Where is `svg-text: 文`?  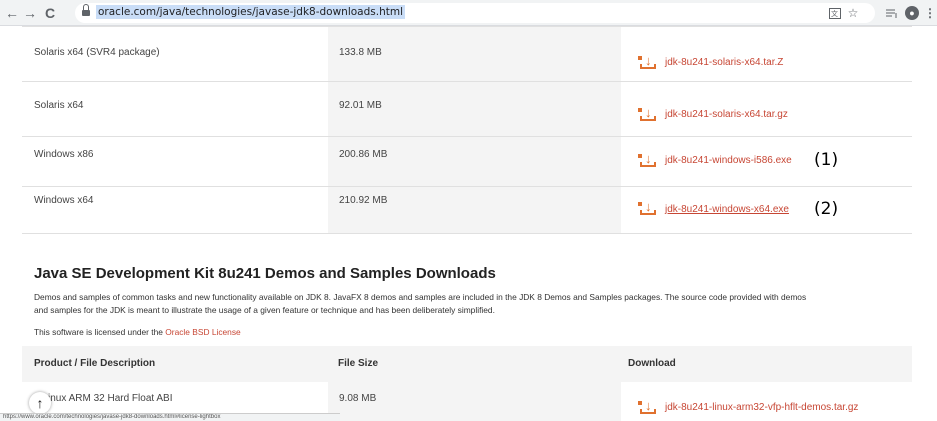 svg-text: 文 is located at coordinates (834, 13).